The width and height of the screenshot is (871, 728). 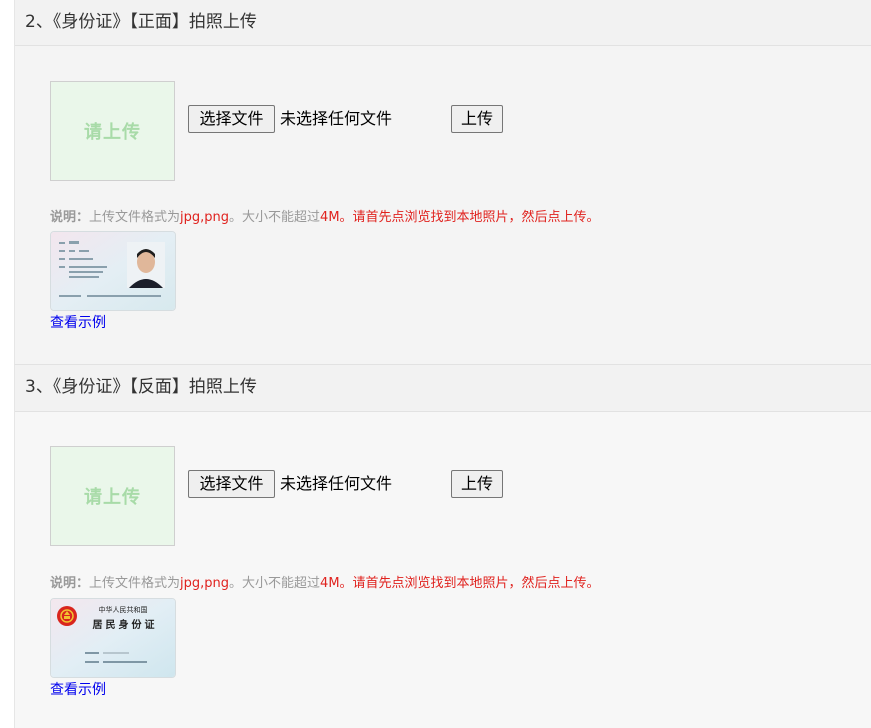 What do you see at coordinates (125, 624) in the screenshot?
I see `card-name-text: 居民身份证` at bounding box center [125, 624].